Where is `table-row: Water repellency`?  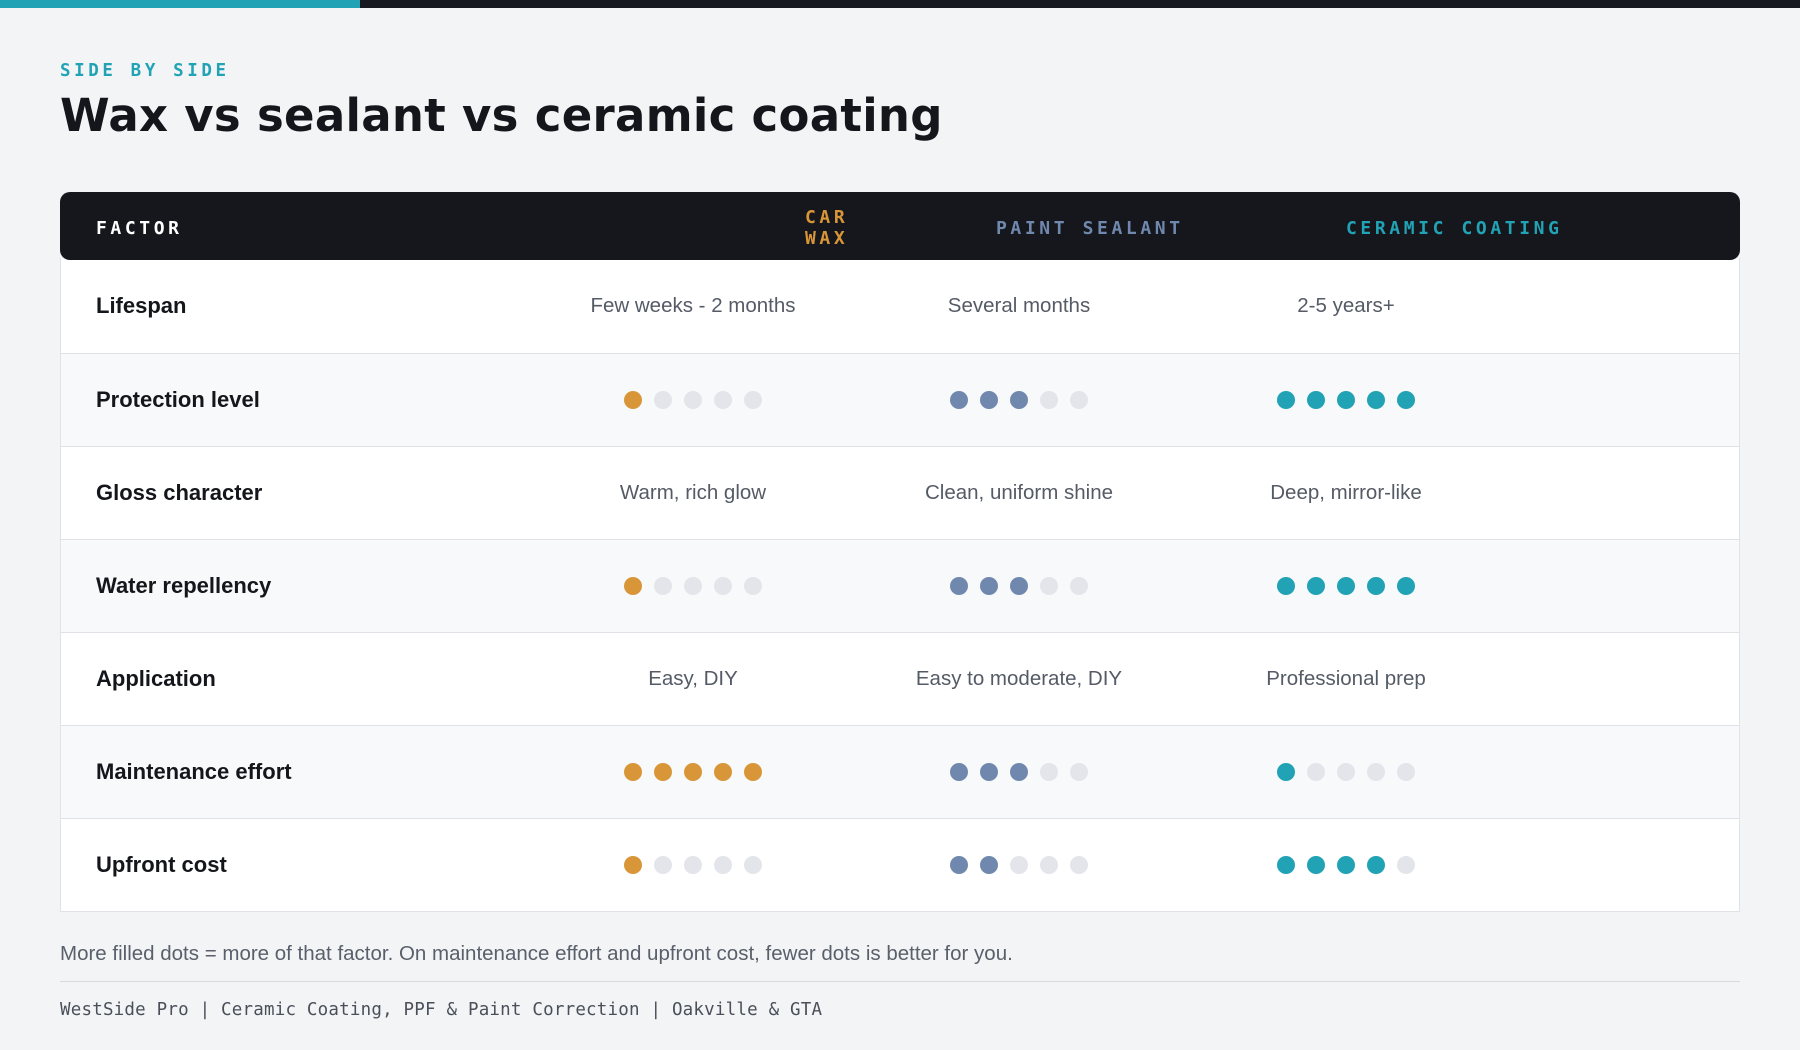 table-row: Water repellency is located at coordinates (900, 585).